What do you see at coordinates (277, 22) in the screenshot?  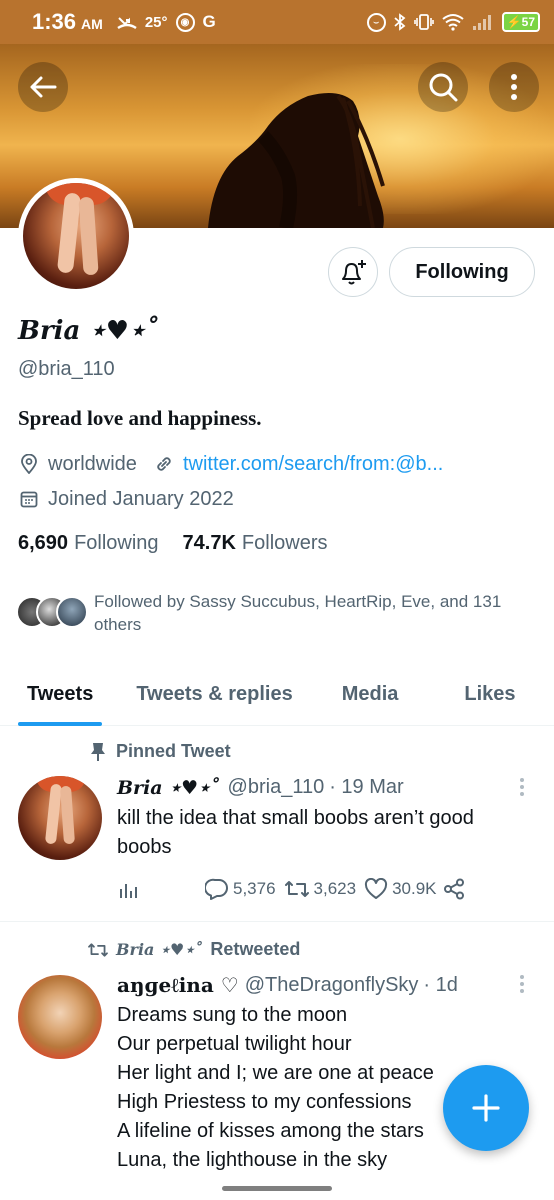 I see `status-bar: 1:36 AM 25° ◉ G ⌣ ⚡ 57` at bounding box center [277, 22].